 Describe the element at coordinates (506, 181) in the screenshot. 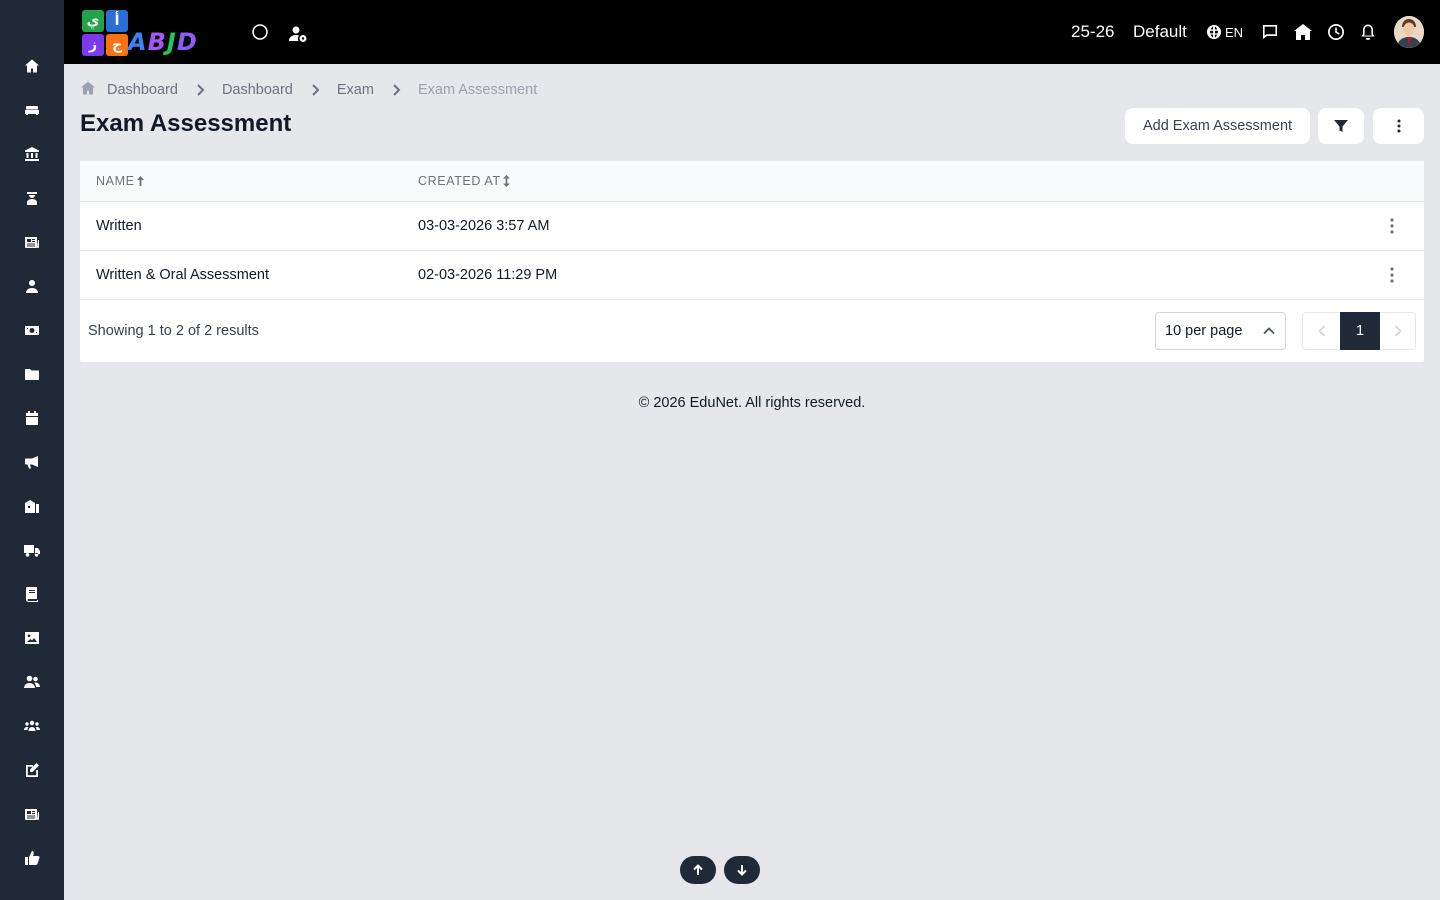

I see `sort-both-icon` at that location.